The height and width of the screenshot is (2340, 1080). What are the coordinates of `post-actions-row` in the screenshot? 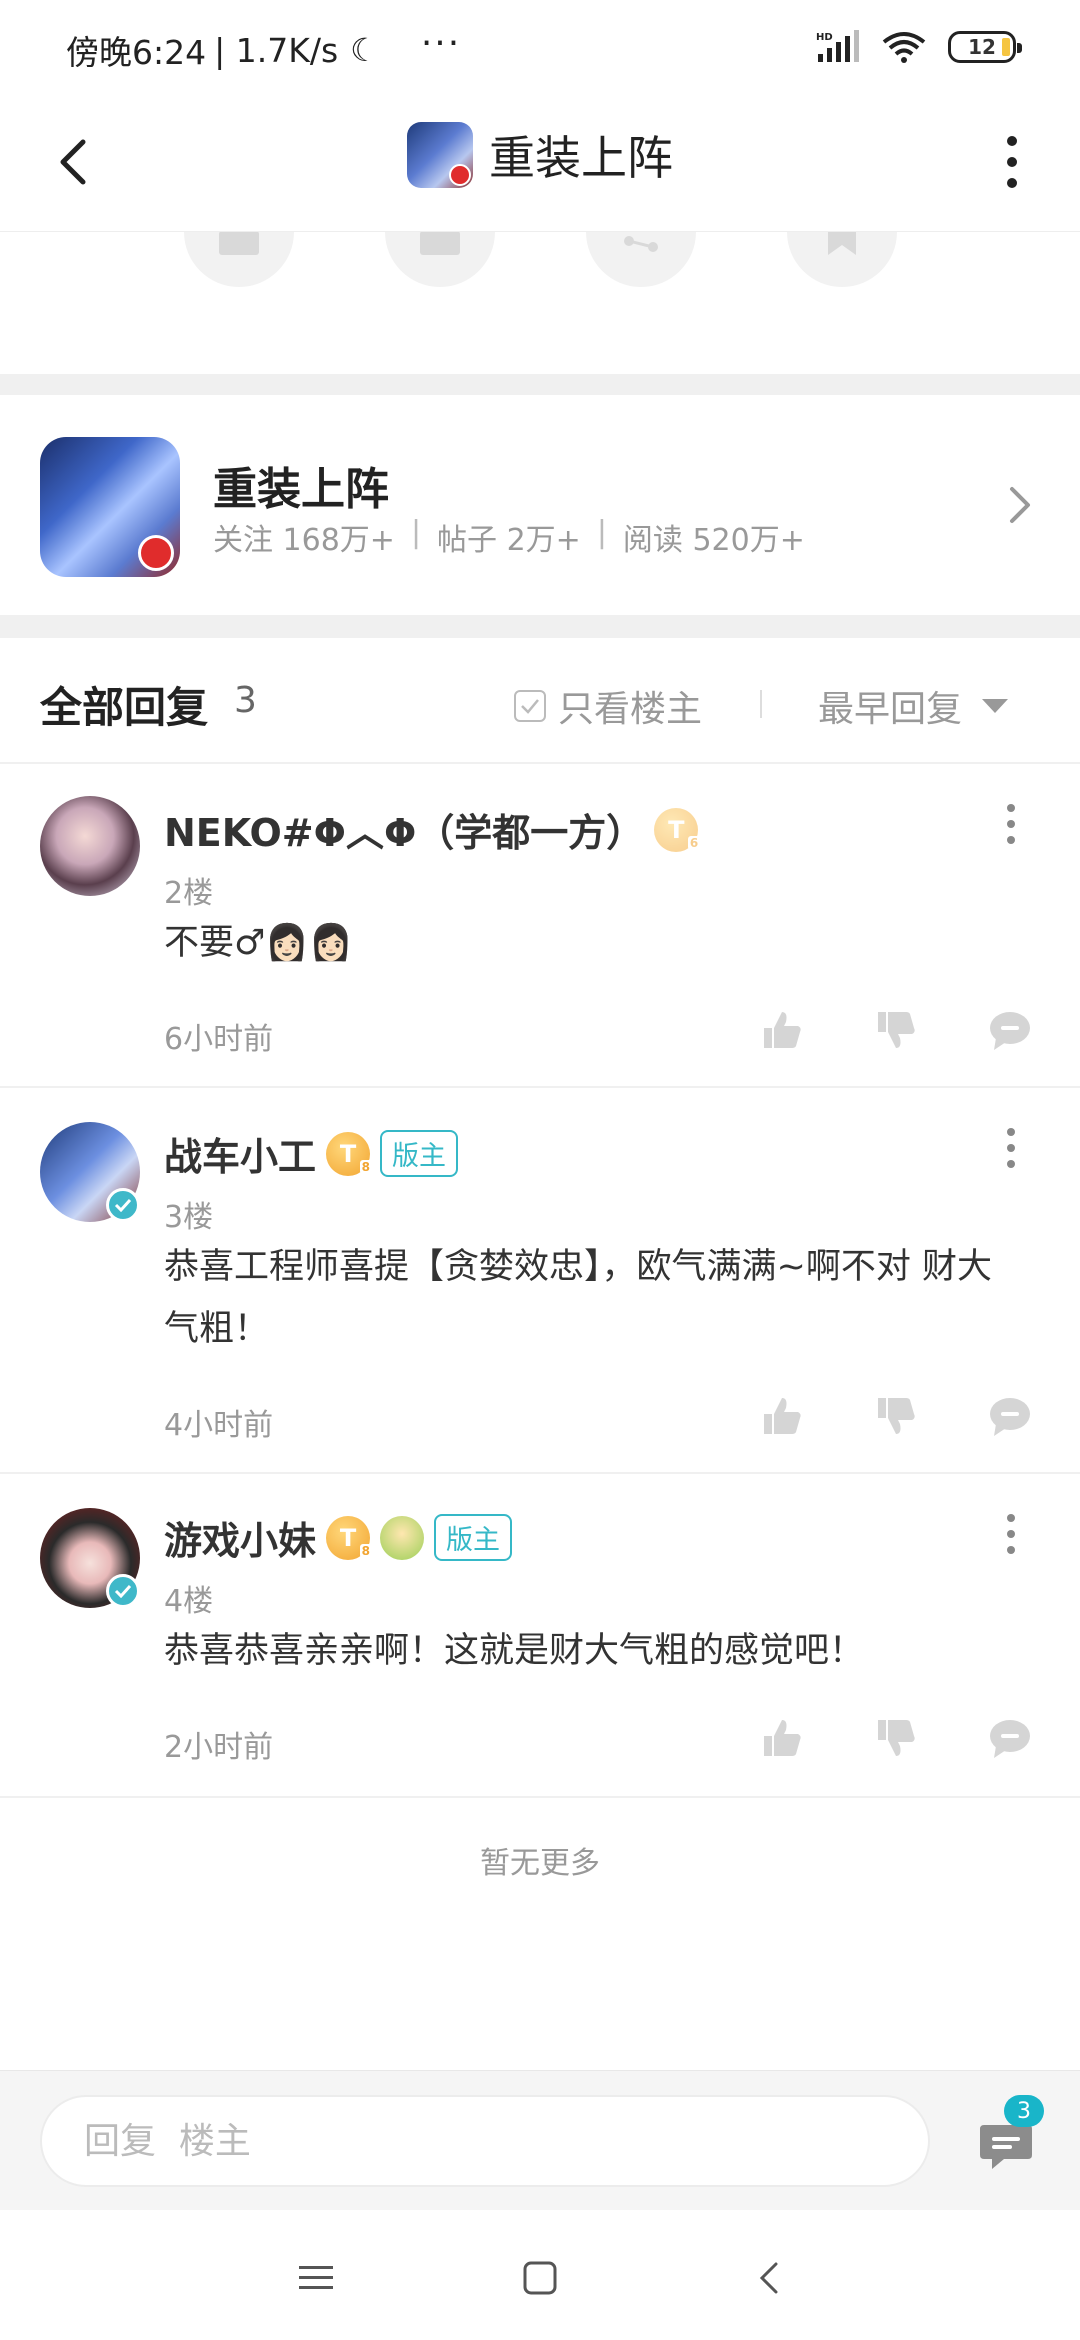 It's located at (540, 303).